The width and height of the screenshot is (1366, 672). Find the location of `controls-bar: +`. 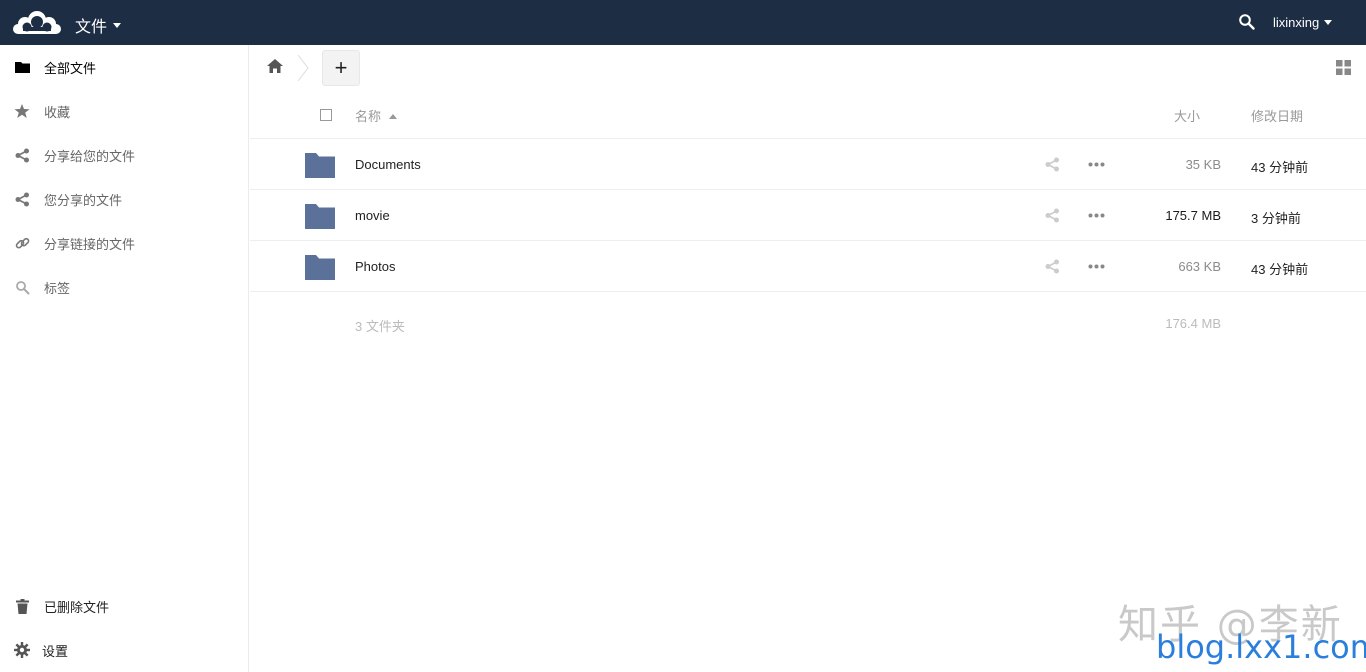

controls-bar: + is located at coordinates (808, 67).